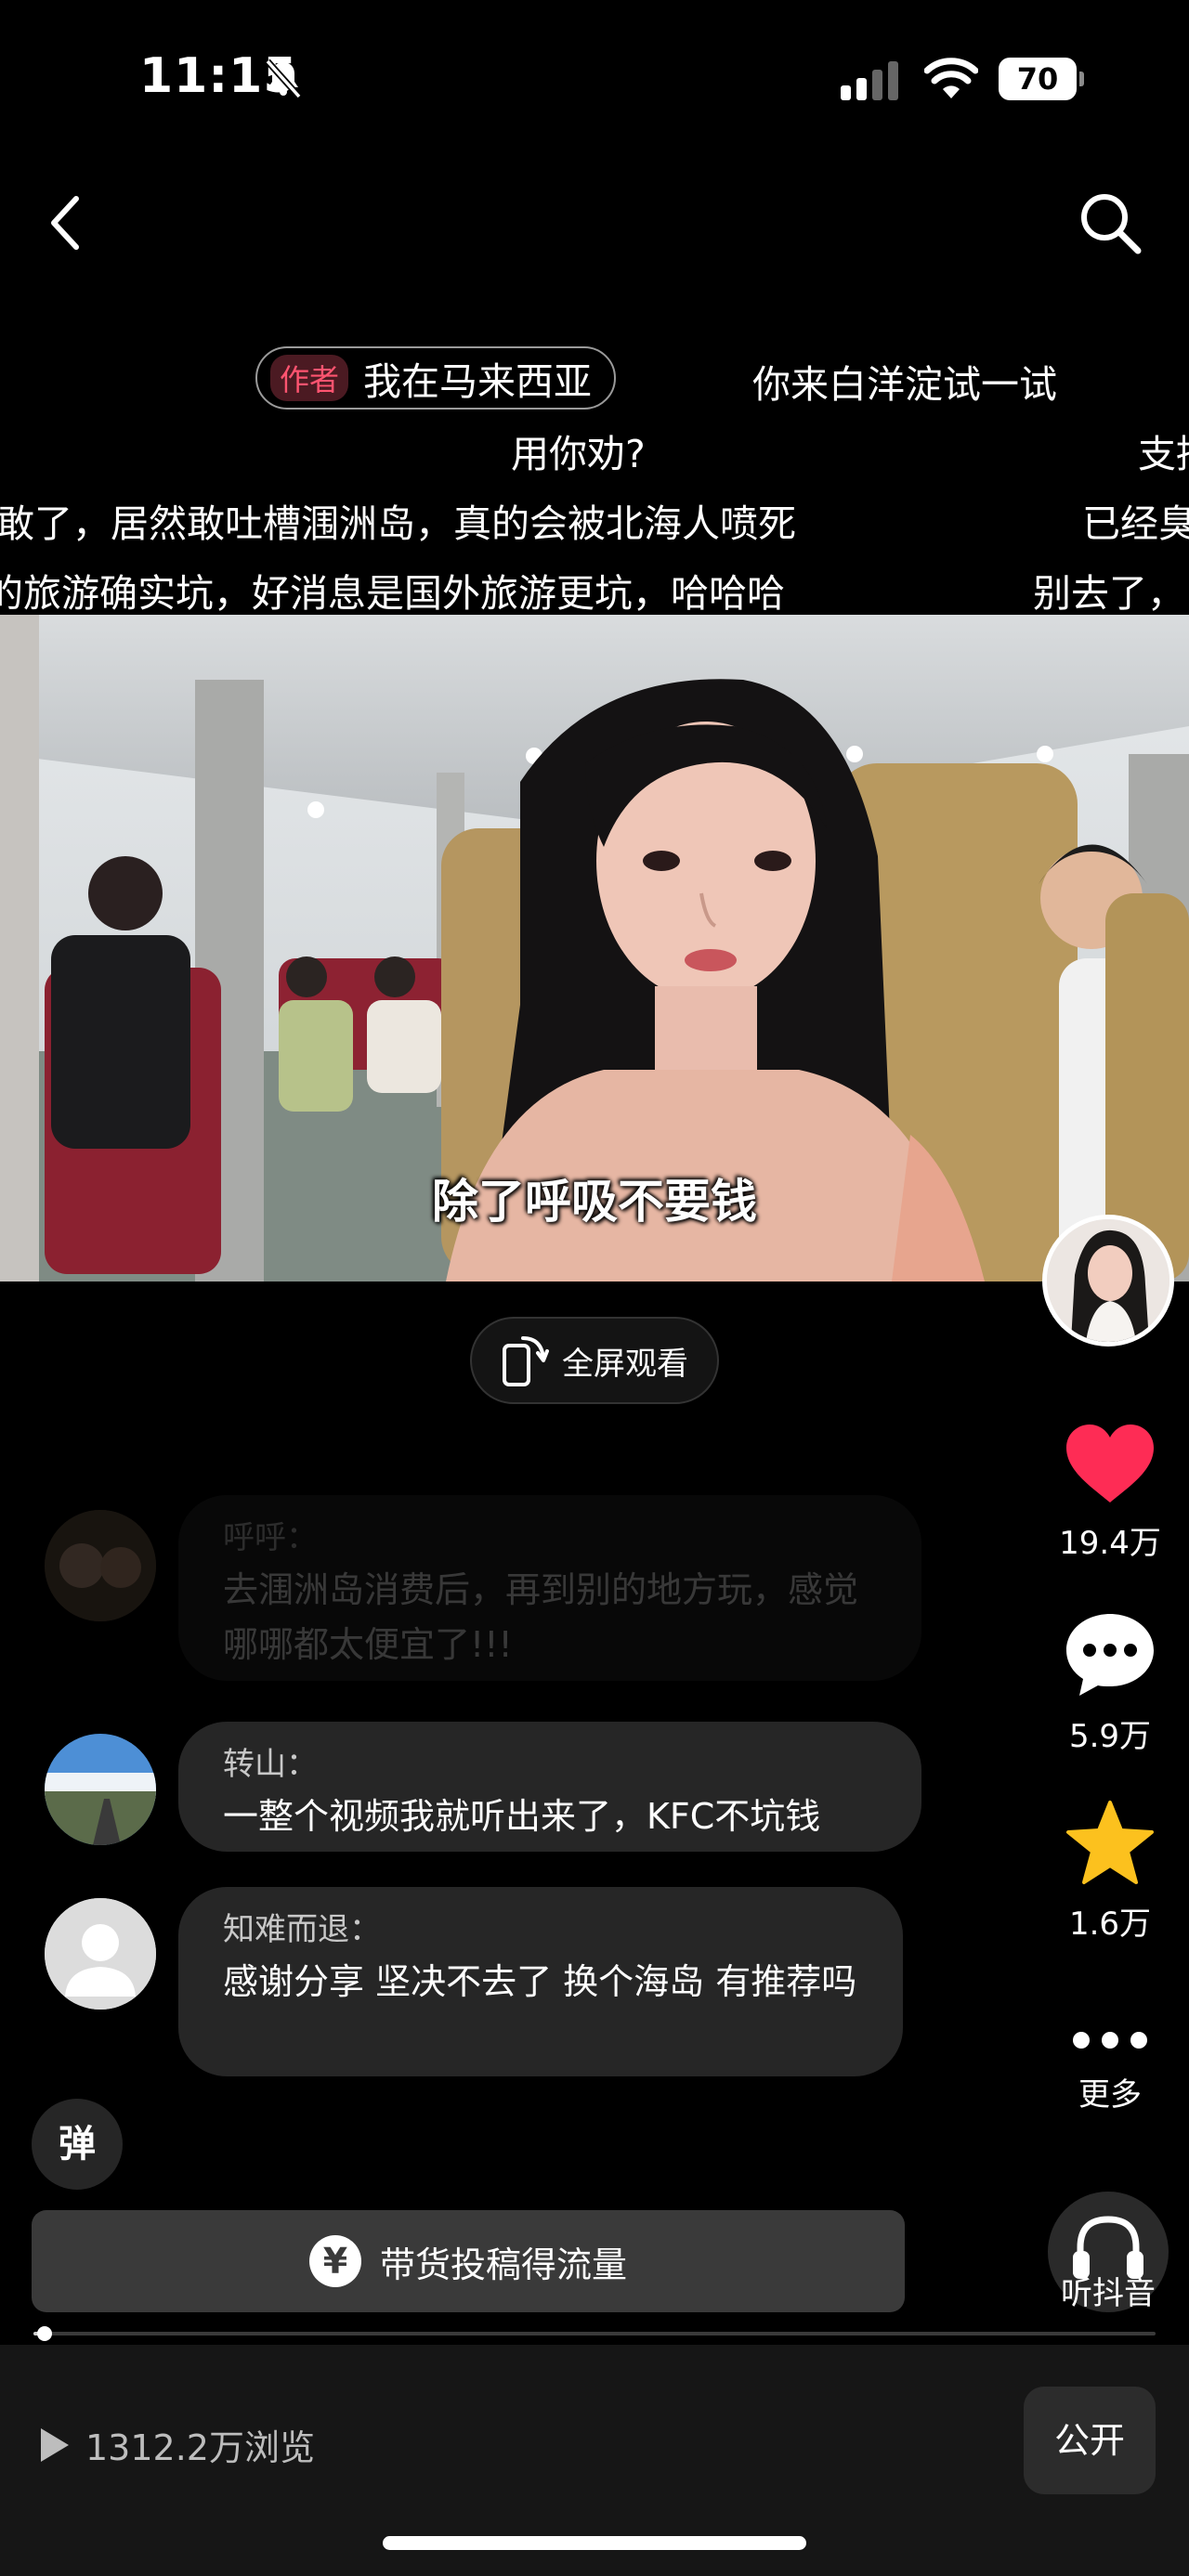  I want to click on listen-label: 听抖音, so click(1108, 2293).